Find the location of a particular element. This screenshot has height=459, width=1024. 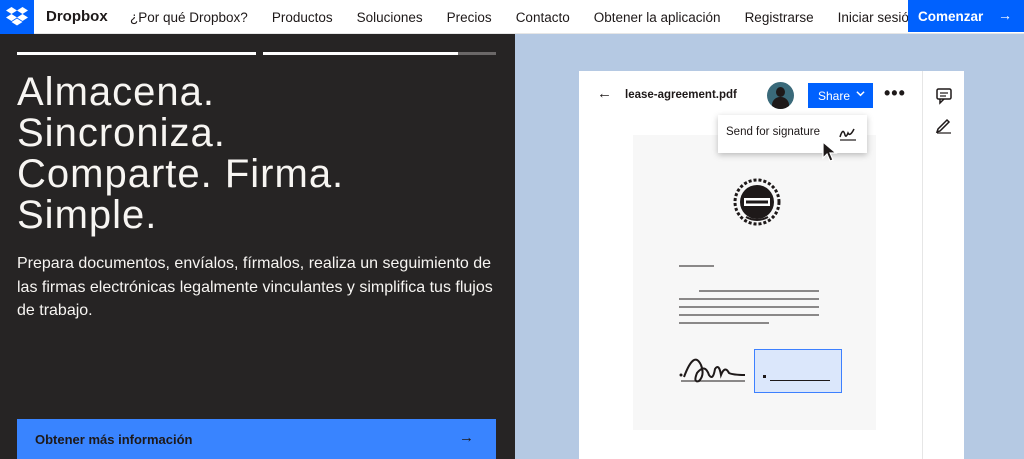

signature-icon is located at coordinates (847, 134).